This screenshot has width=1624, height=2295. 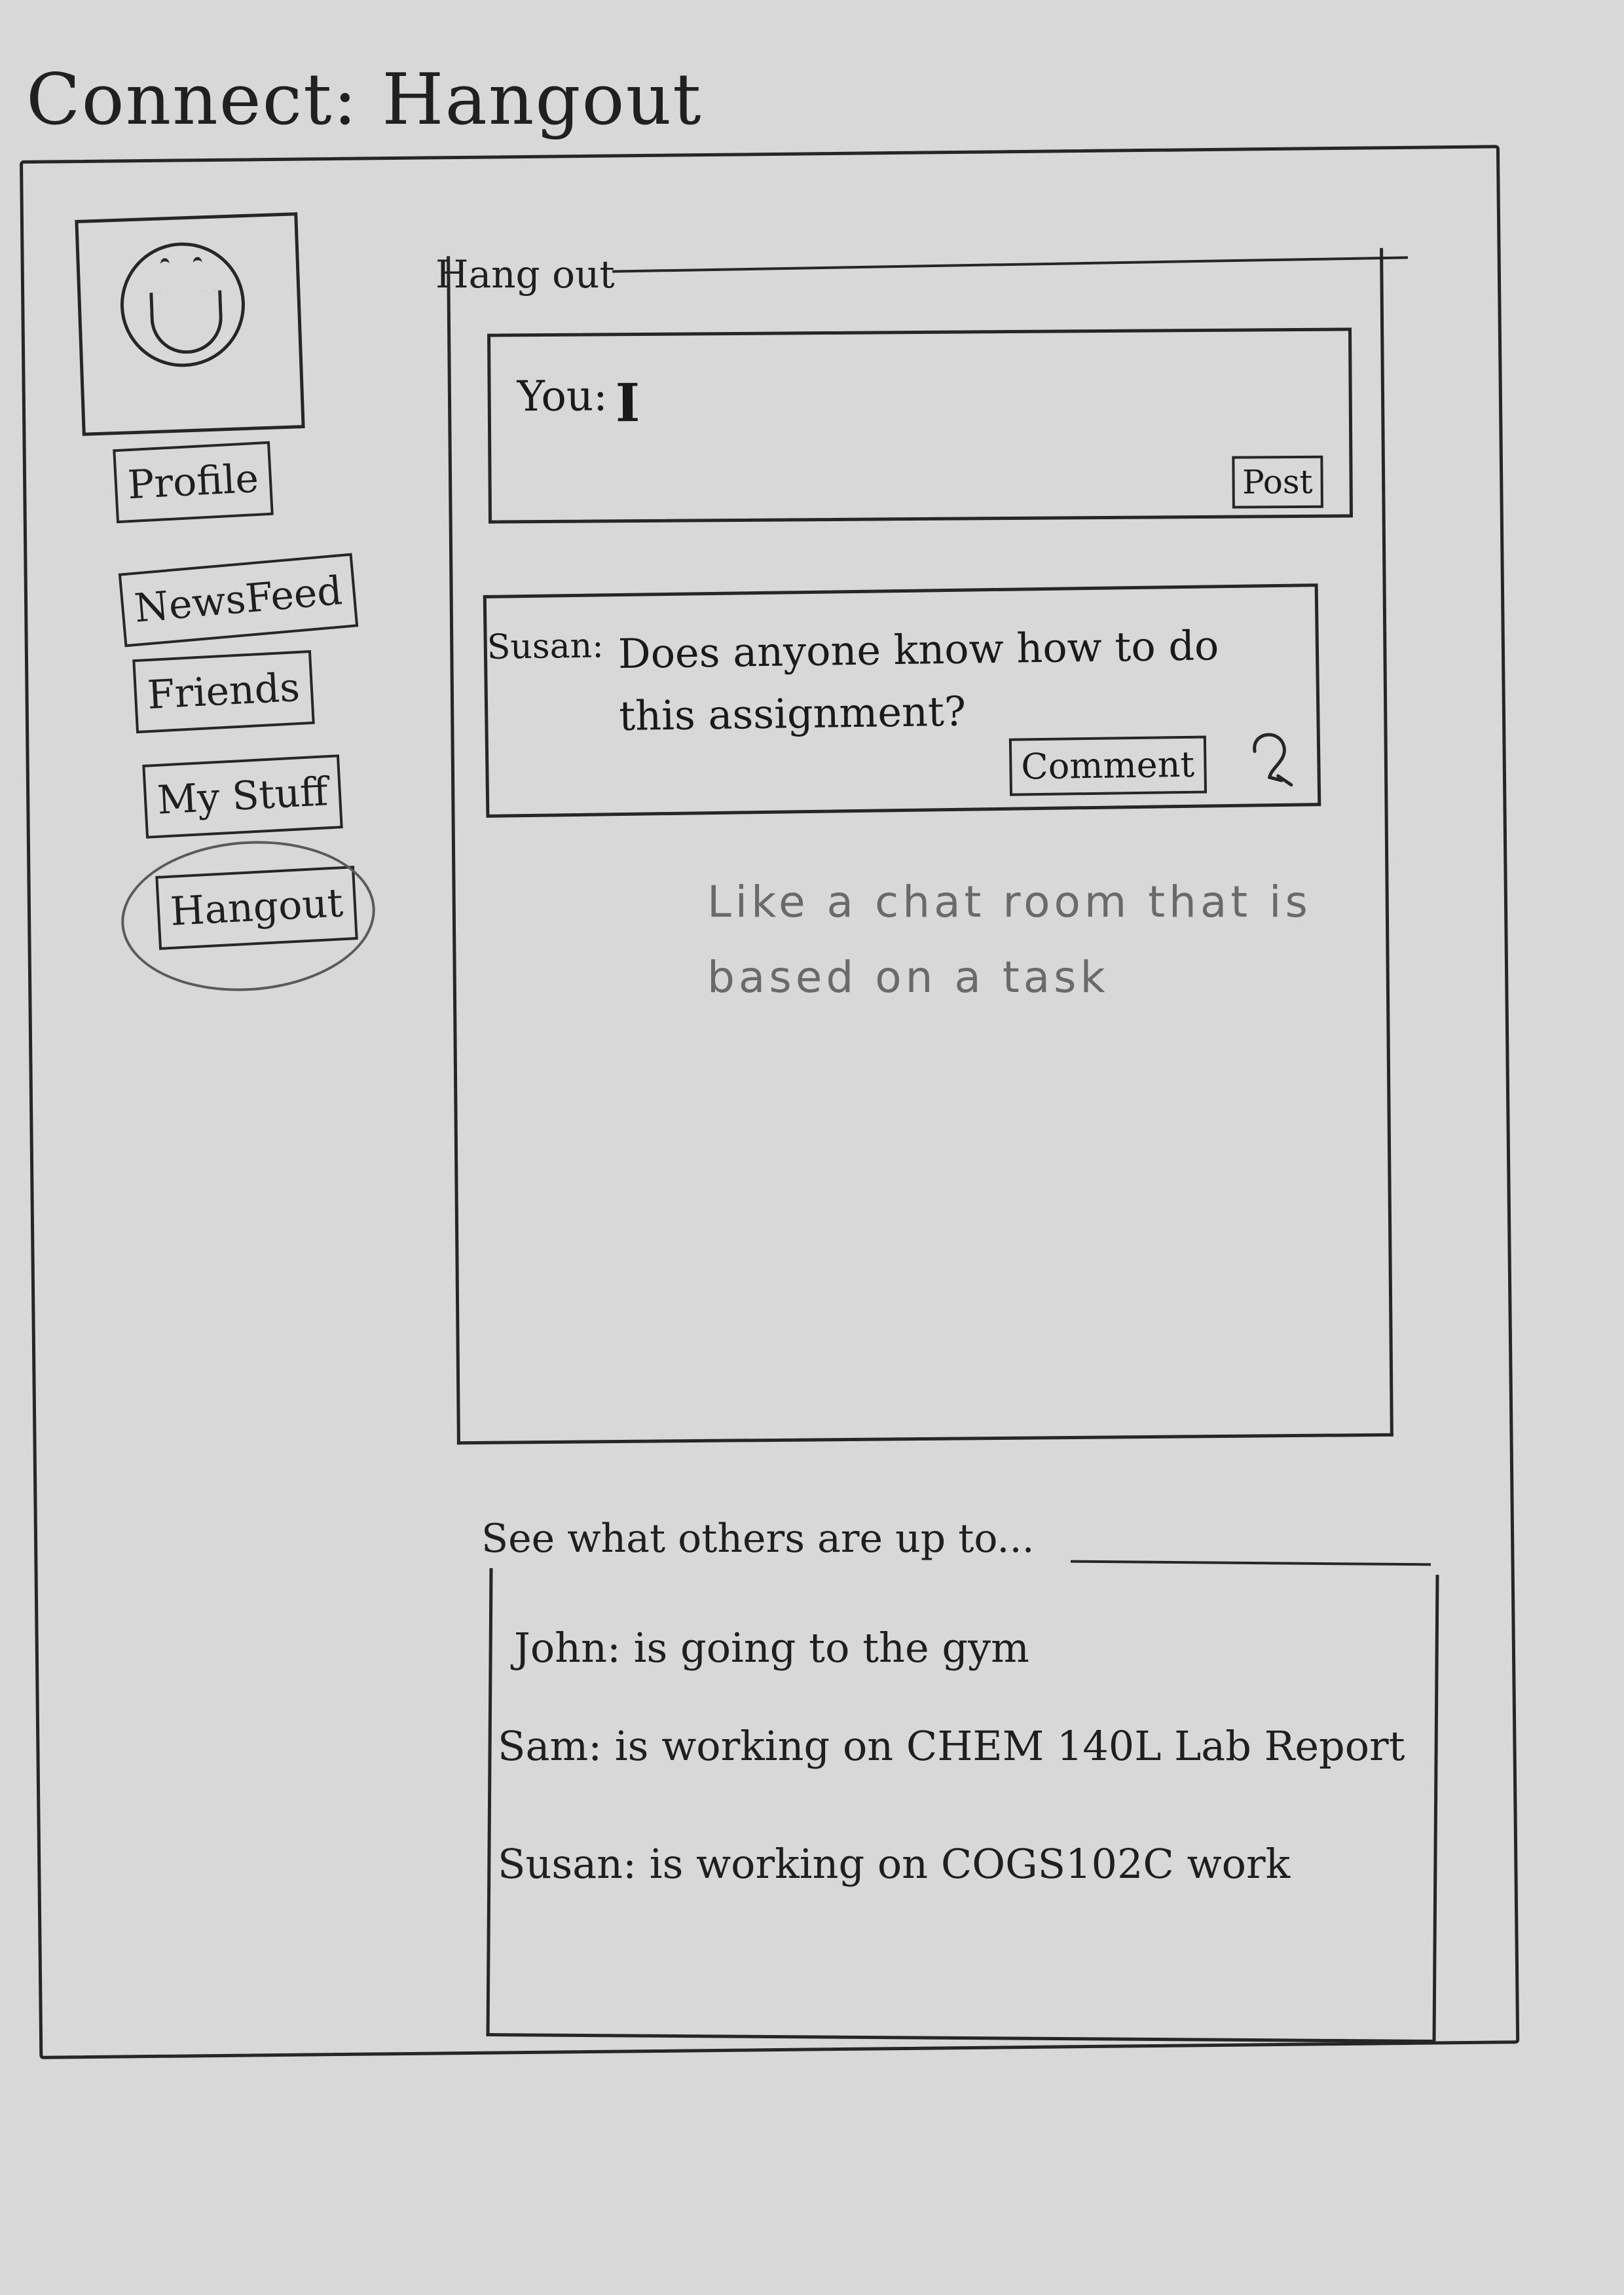 I want to click on list-item: John: is going to the gym, so click(x=771, y=1648).